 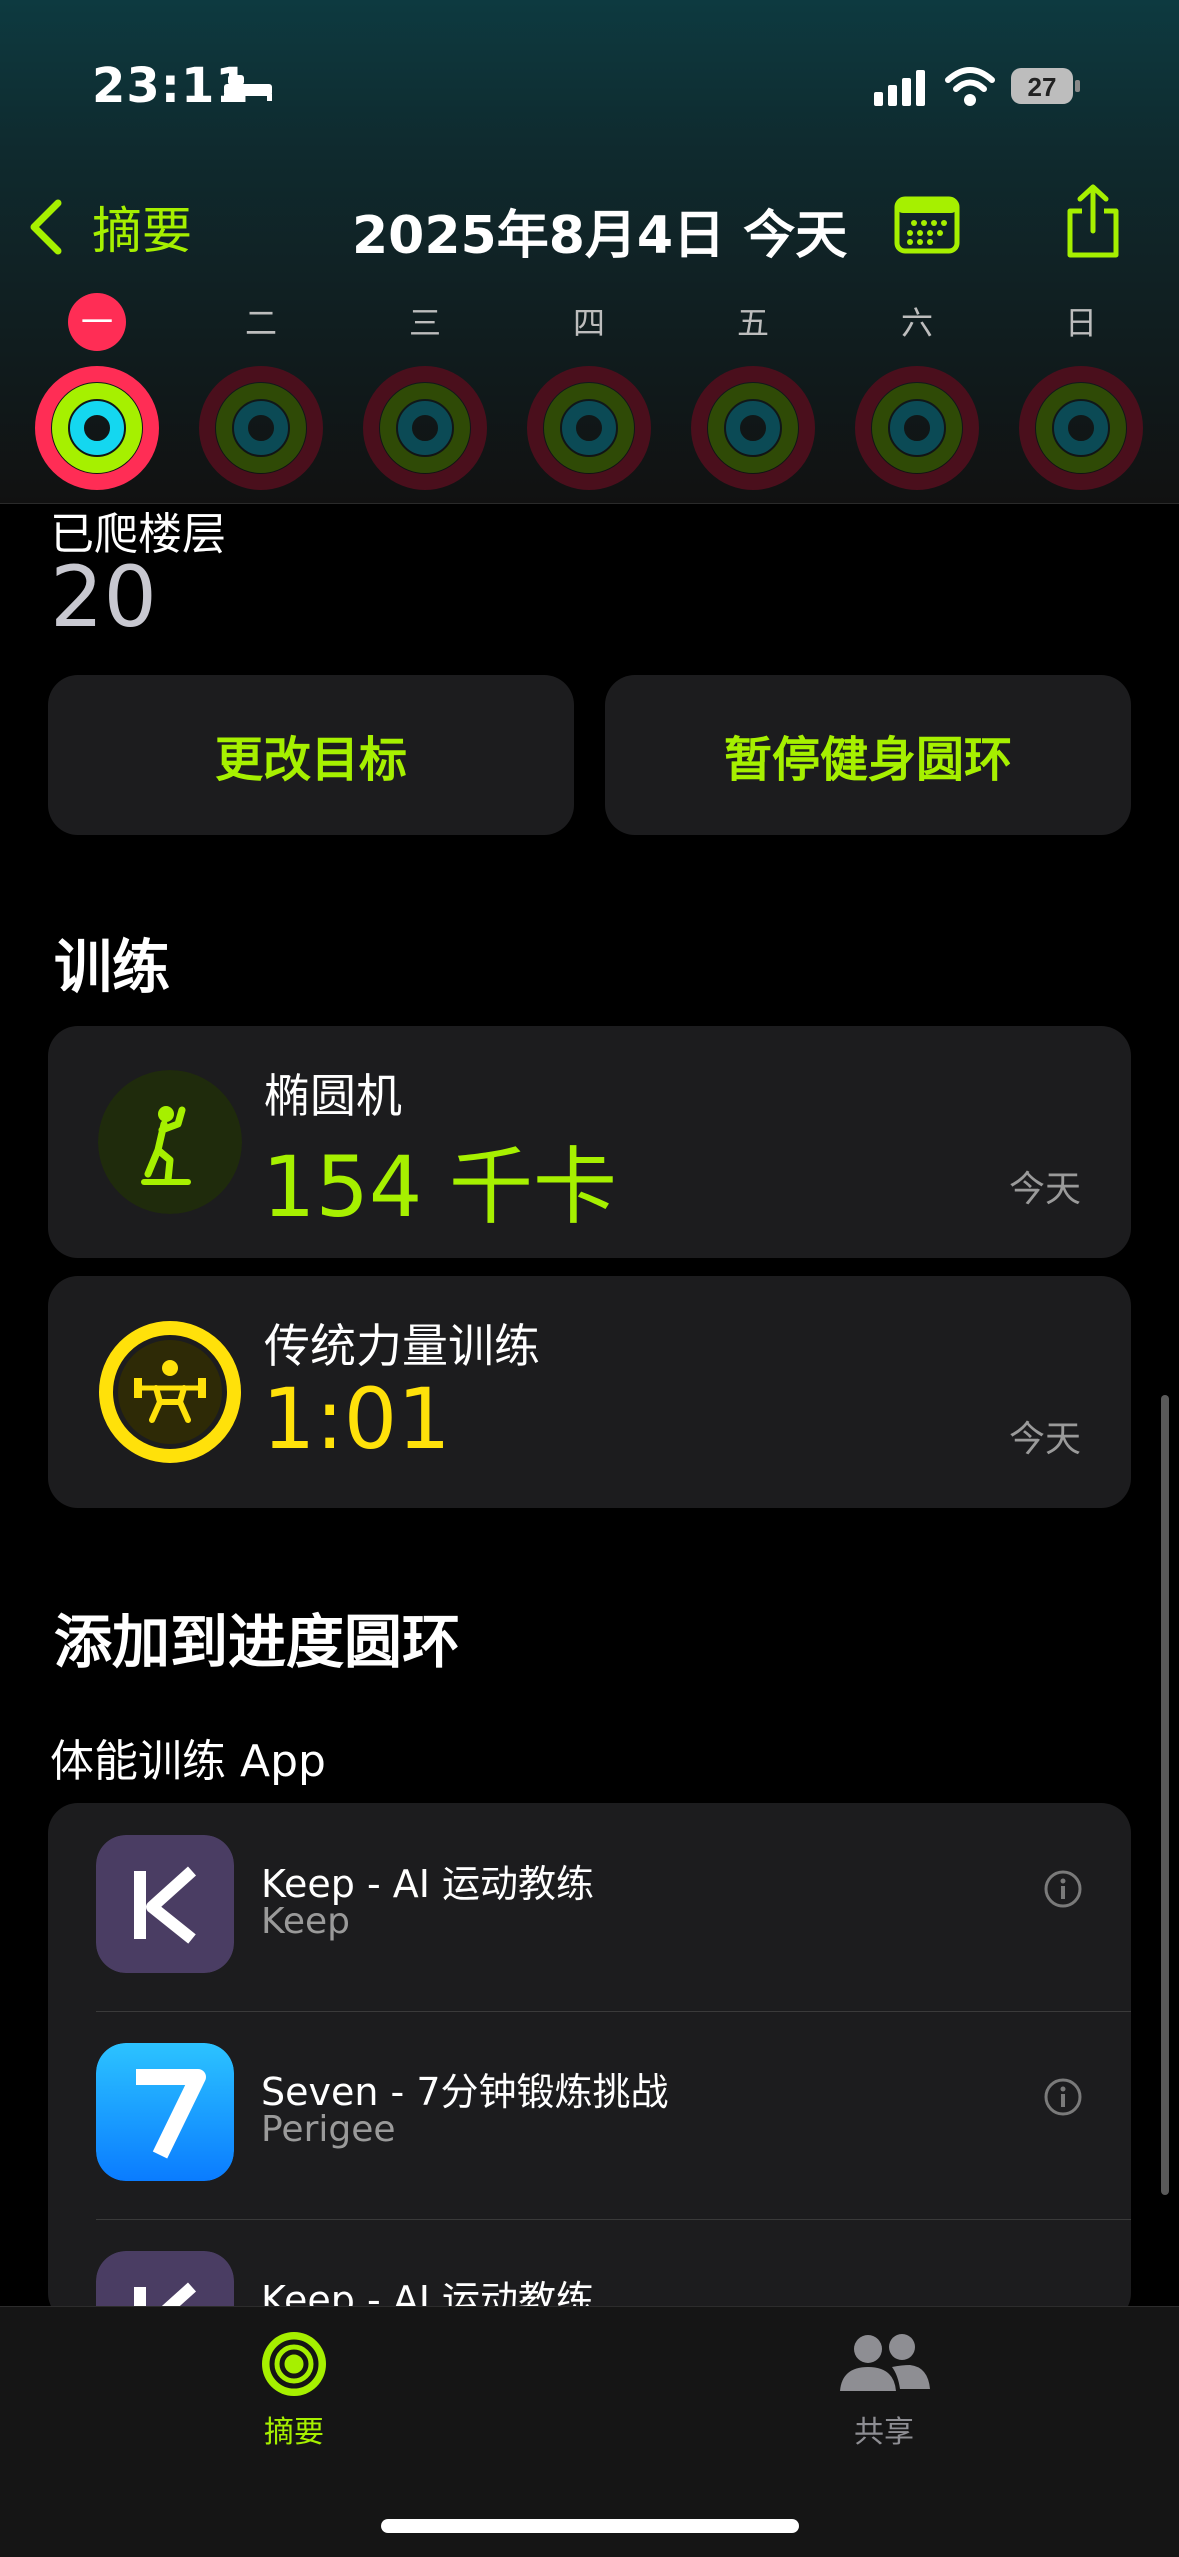 I want to click on workout-card-strength: 传统力量训练 1:01 今天, so click(x=589, y=1392).